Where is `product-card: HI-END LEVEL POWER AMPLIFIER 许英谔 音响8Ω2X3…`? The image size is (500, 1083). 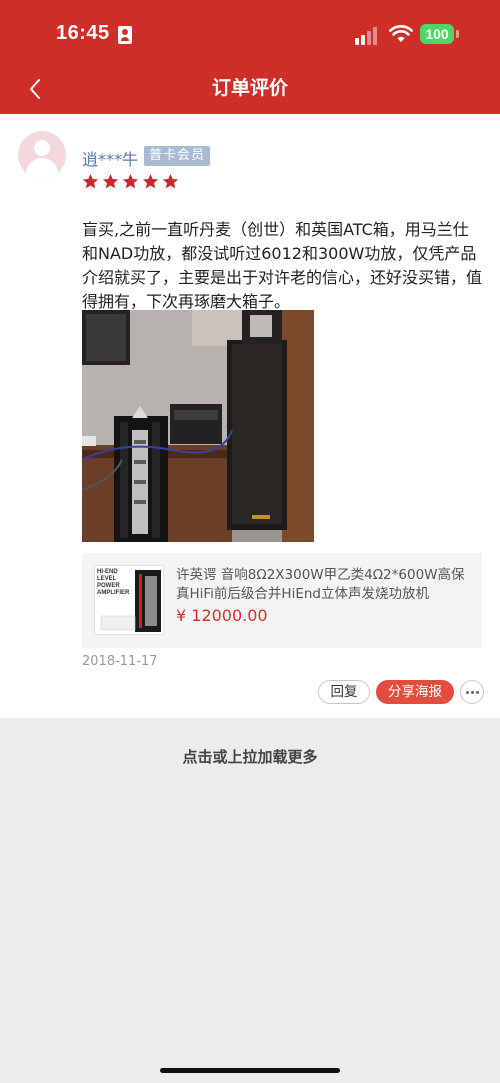 product-card: HI-END LEVEL POWER AMPLIFIER 许英谔 音响8Ω2X3… is located at coordinates (282, 600).